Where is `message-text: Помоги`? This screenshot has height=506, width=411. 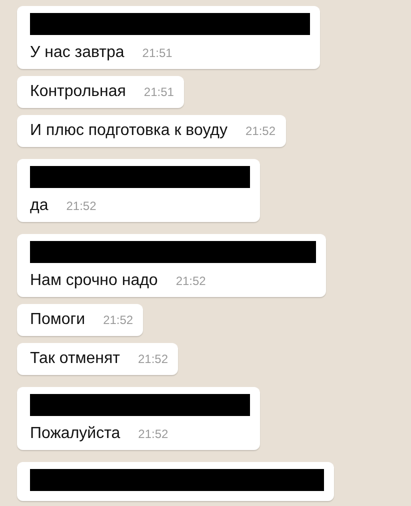
message-text: Помоги is located at coordinates (58, 320).